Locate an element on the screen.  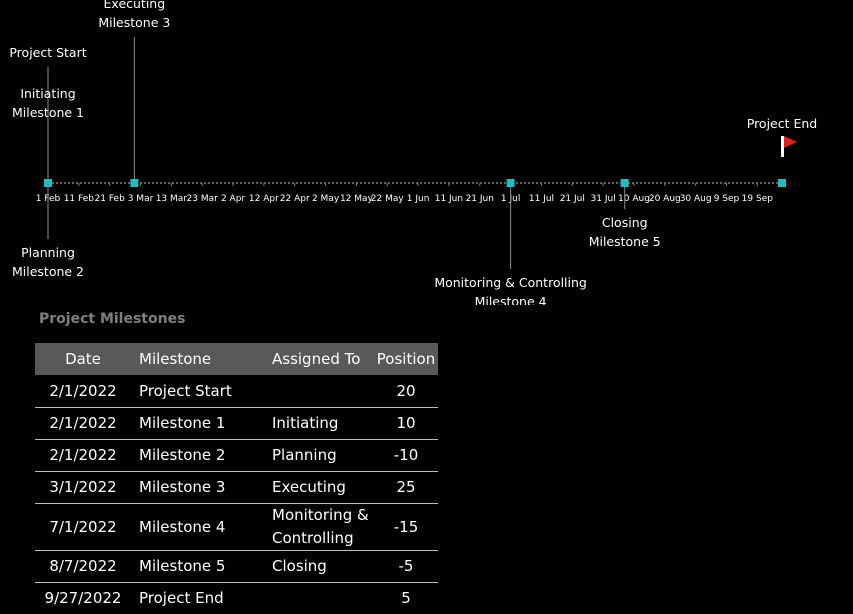
milestone-subtitle: Milestone 3 is located at coordinates (134, 22).